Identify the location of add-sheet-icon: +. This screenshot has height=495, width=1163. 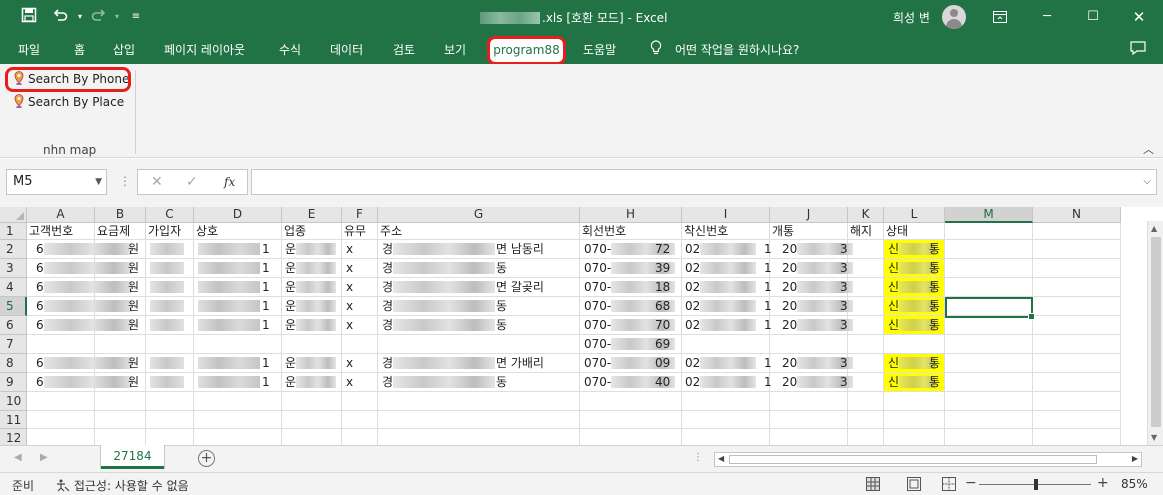
(206, 458).